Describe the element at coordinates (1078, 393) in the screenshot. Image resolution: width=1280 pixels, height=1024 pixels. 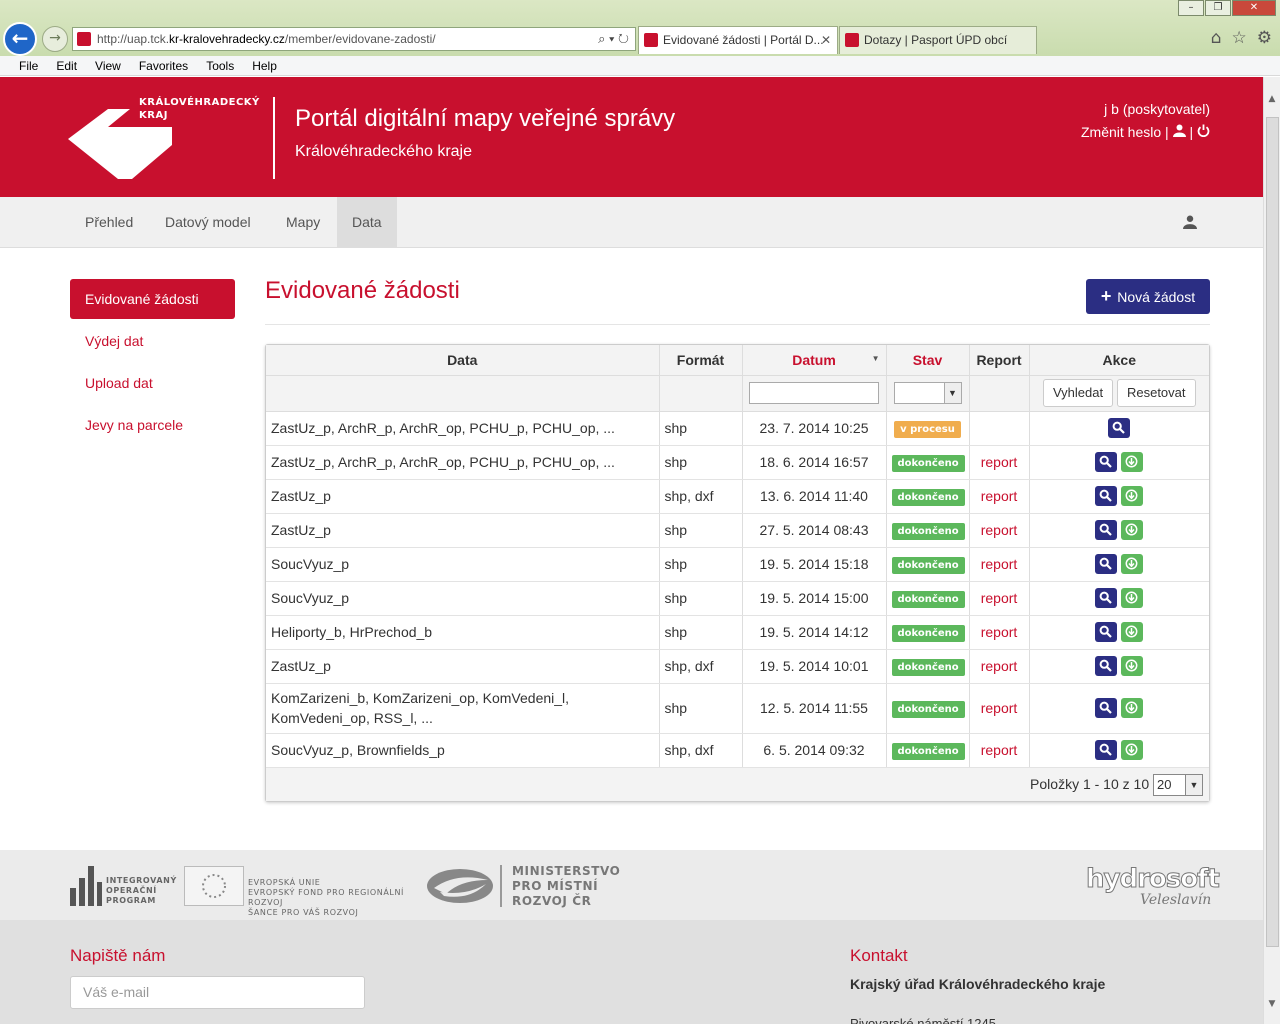
I see `filter-search-button: Vyhledat` at that location.